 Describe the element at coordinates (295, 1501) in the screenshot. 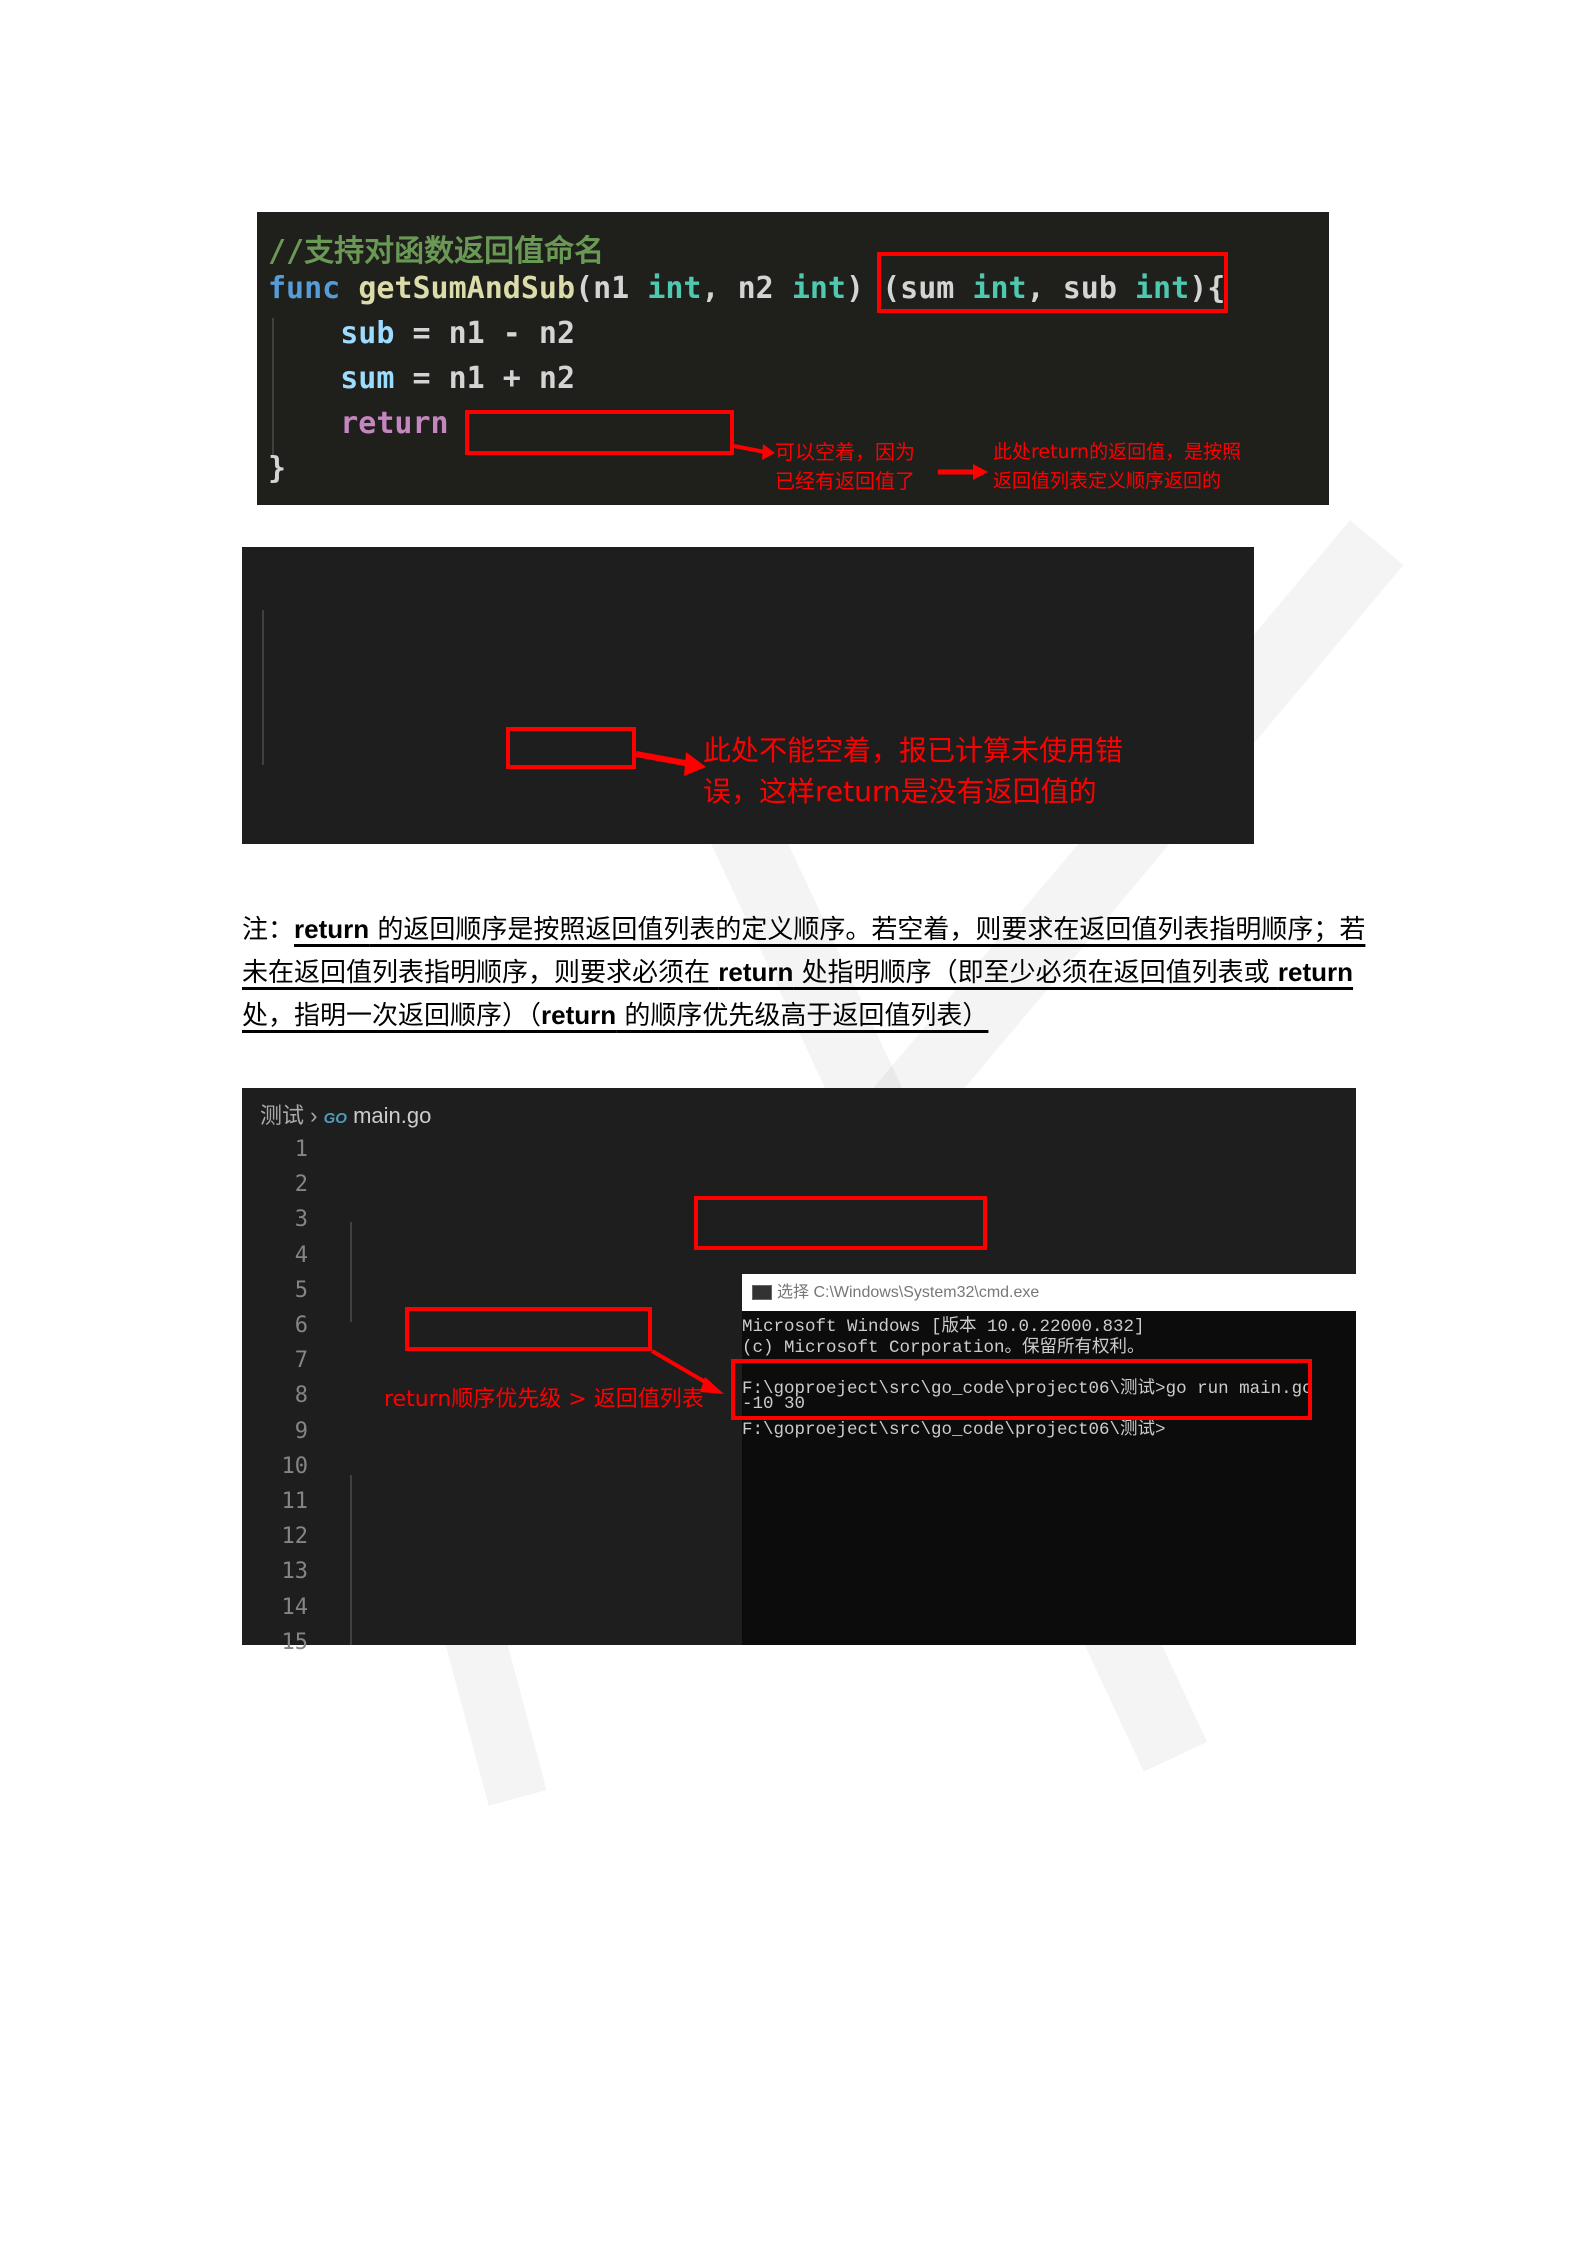

I see `line-number: 11` at that location.